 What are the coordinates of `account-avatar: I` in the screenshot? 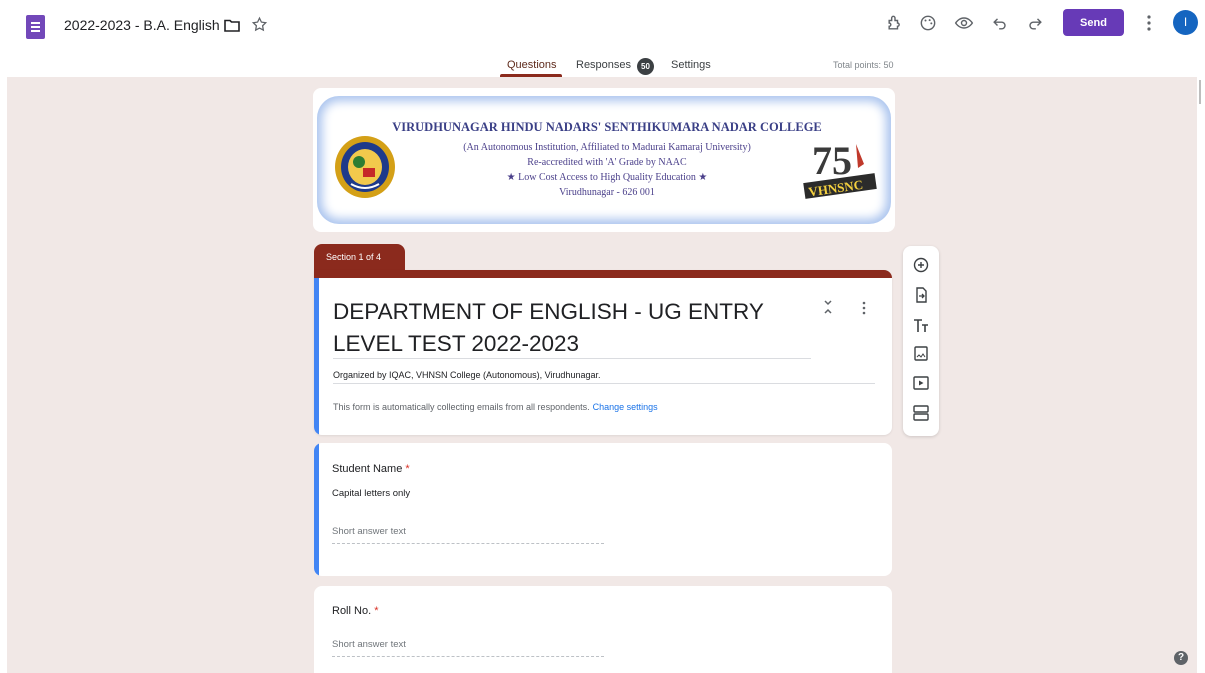 It's located at (1185, 22).